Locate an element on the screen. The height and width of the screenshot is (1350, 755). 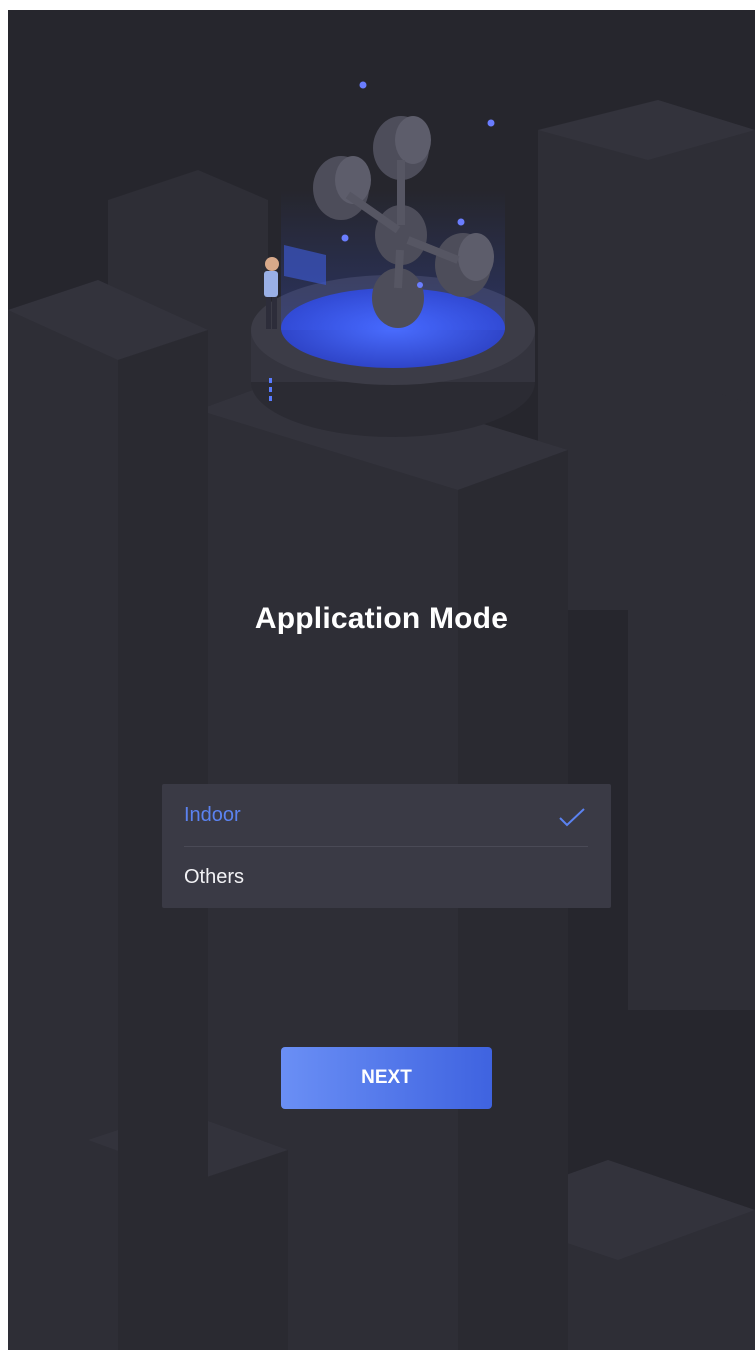
option-divider is located at coordinates (386, 846).